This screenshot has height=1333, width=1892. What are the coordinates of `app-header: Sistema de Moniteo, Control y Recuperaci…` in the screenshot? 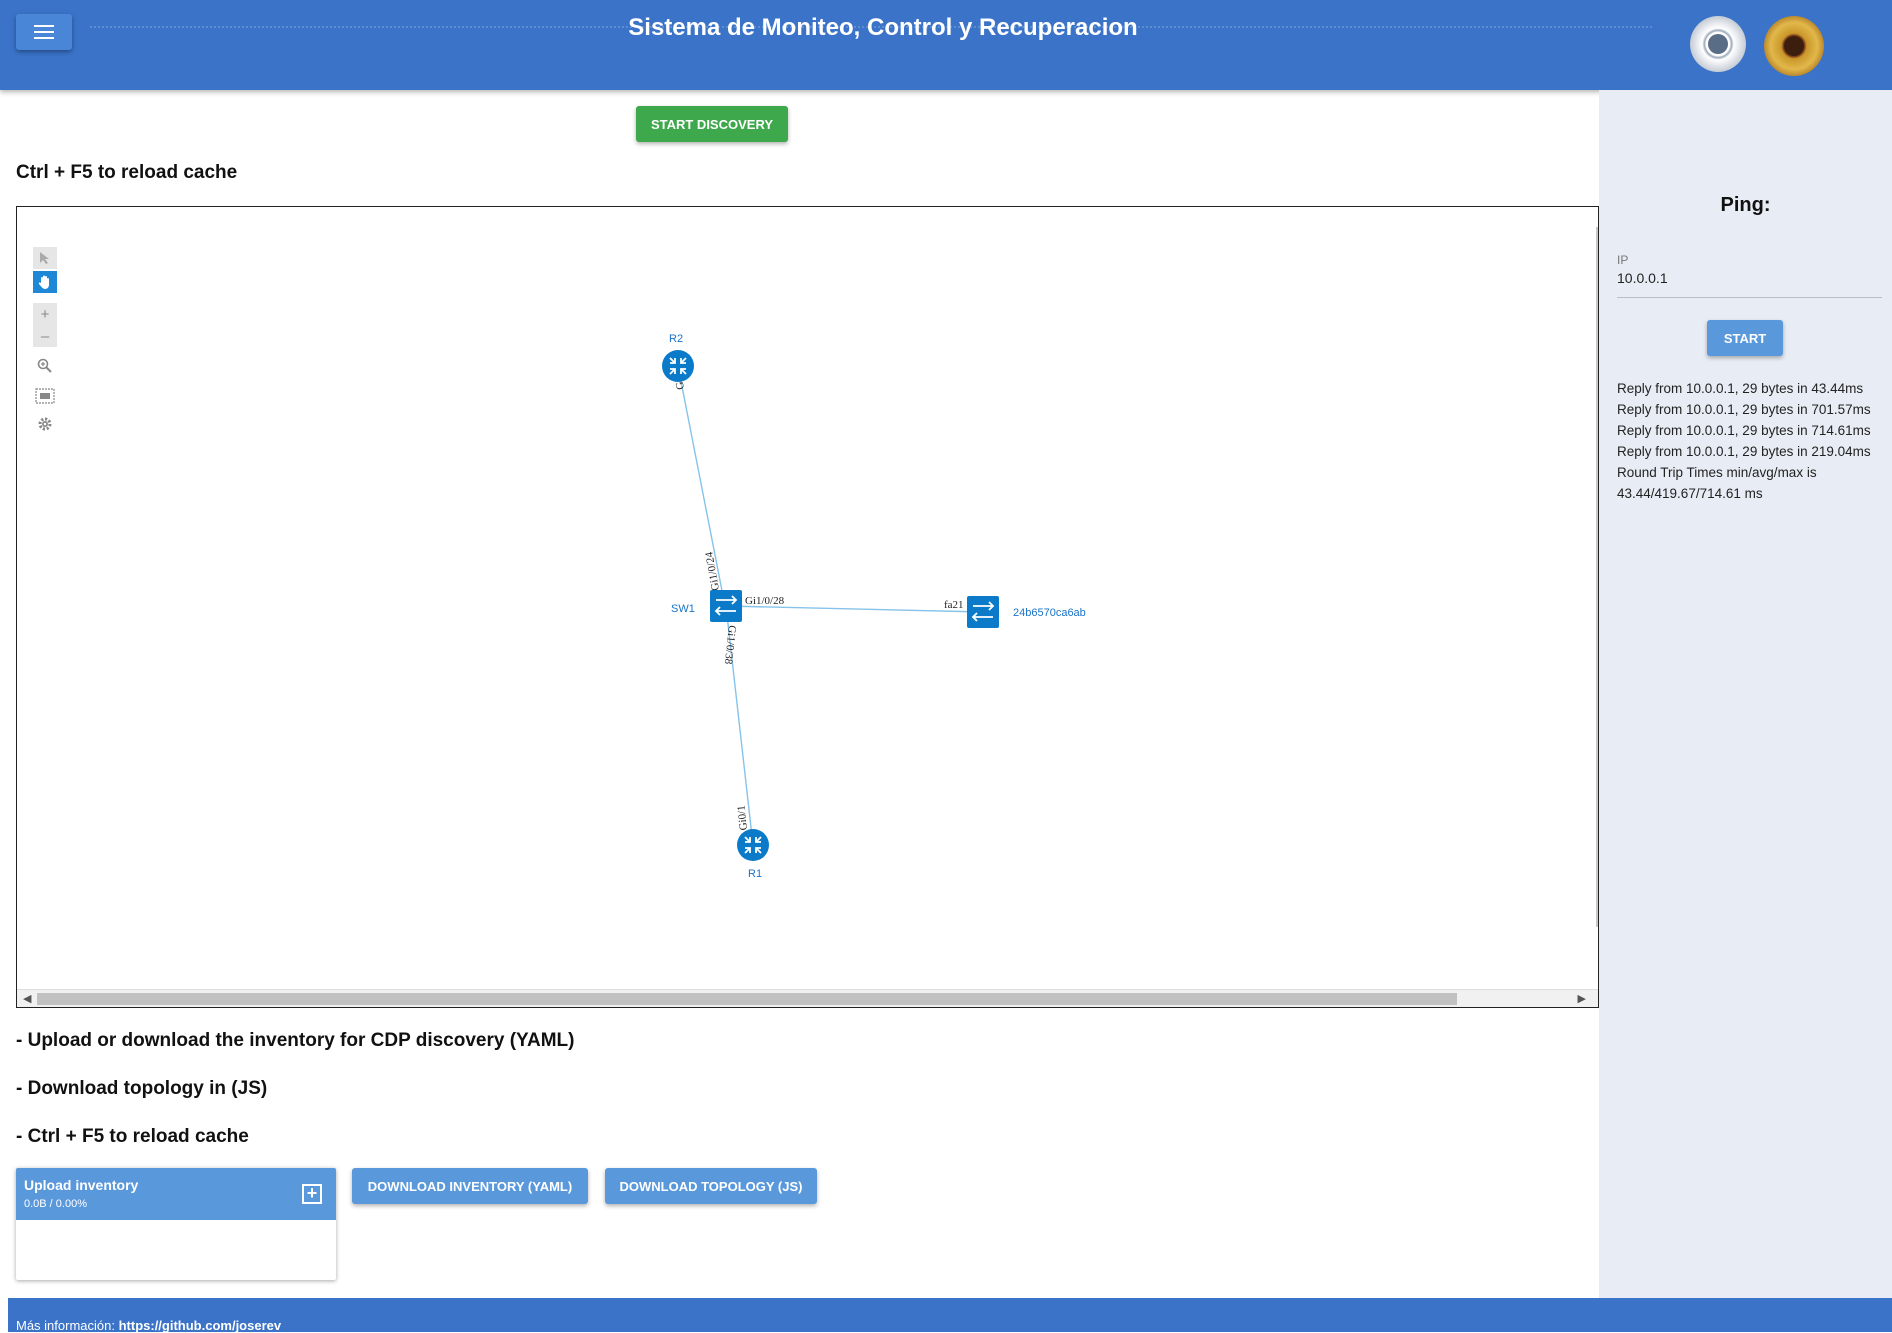 It's located at (946, 45).